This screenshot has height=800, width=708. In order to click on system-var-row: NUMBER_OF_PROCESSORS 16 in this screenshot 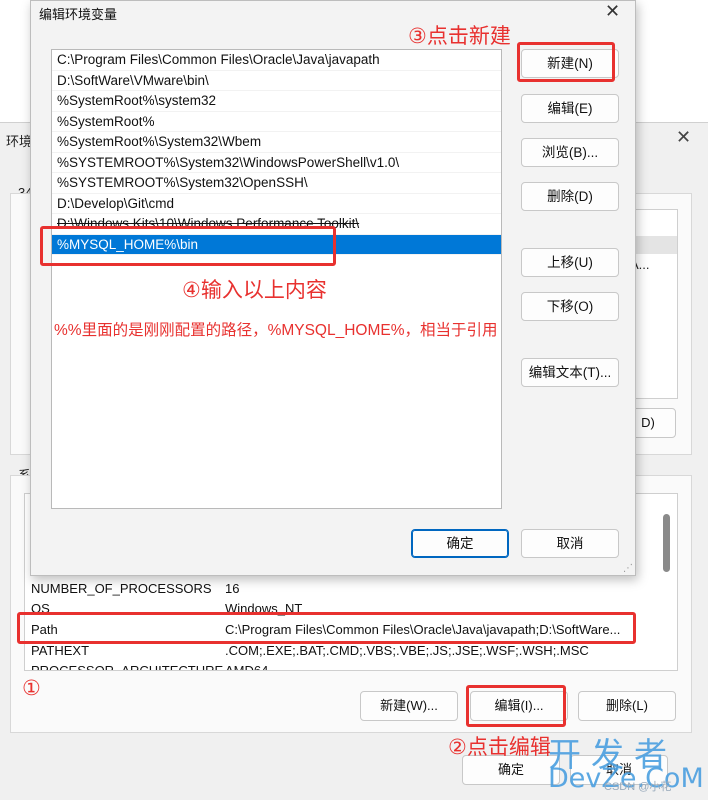, I will do `click(351, 589)`.